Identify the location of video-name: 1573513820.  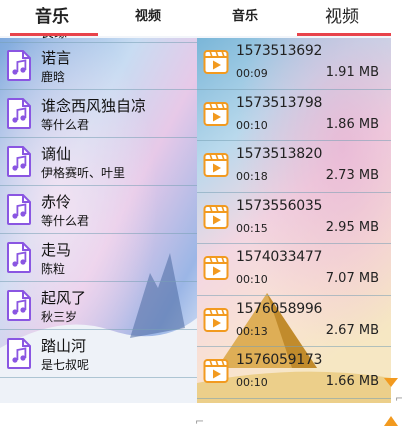
(279, 154).